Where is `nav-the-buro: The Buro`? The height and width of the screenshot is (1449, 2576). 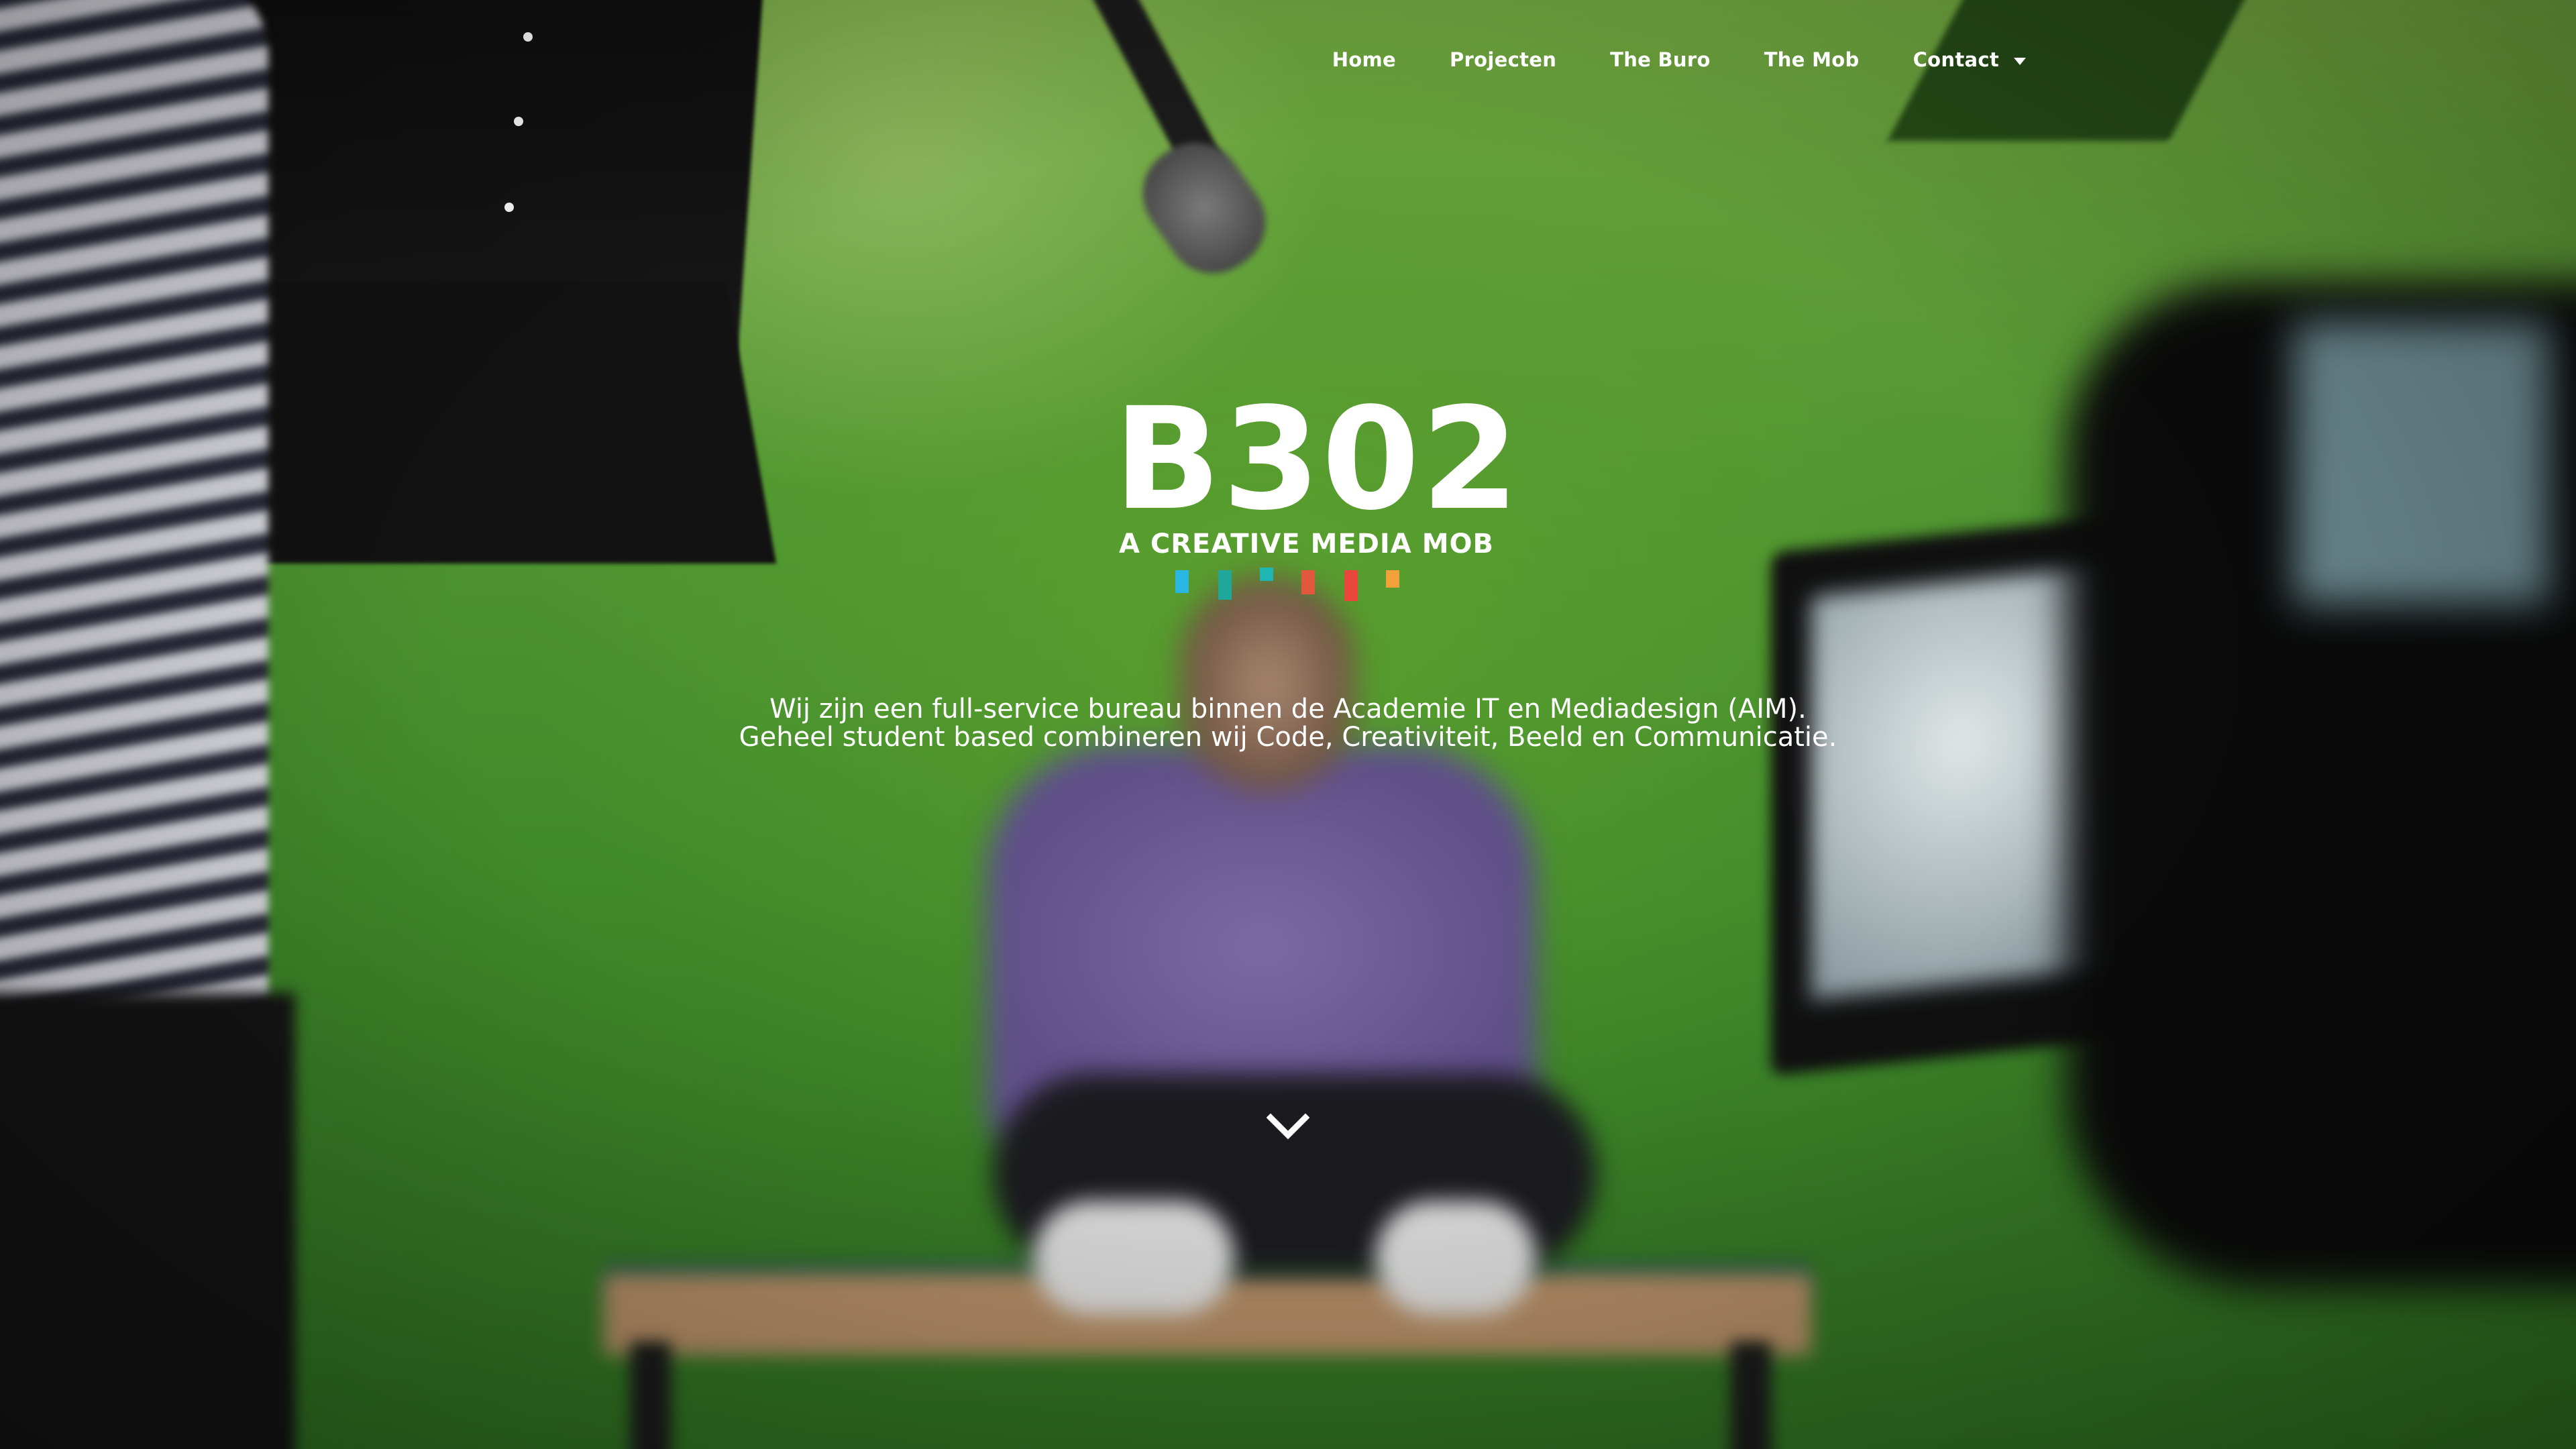 nav-the-buro: The Buro is located at coordinates (1660, 59).